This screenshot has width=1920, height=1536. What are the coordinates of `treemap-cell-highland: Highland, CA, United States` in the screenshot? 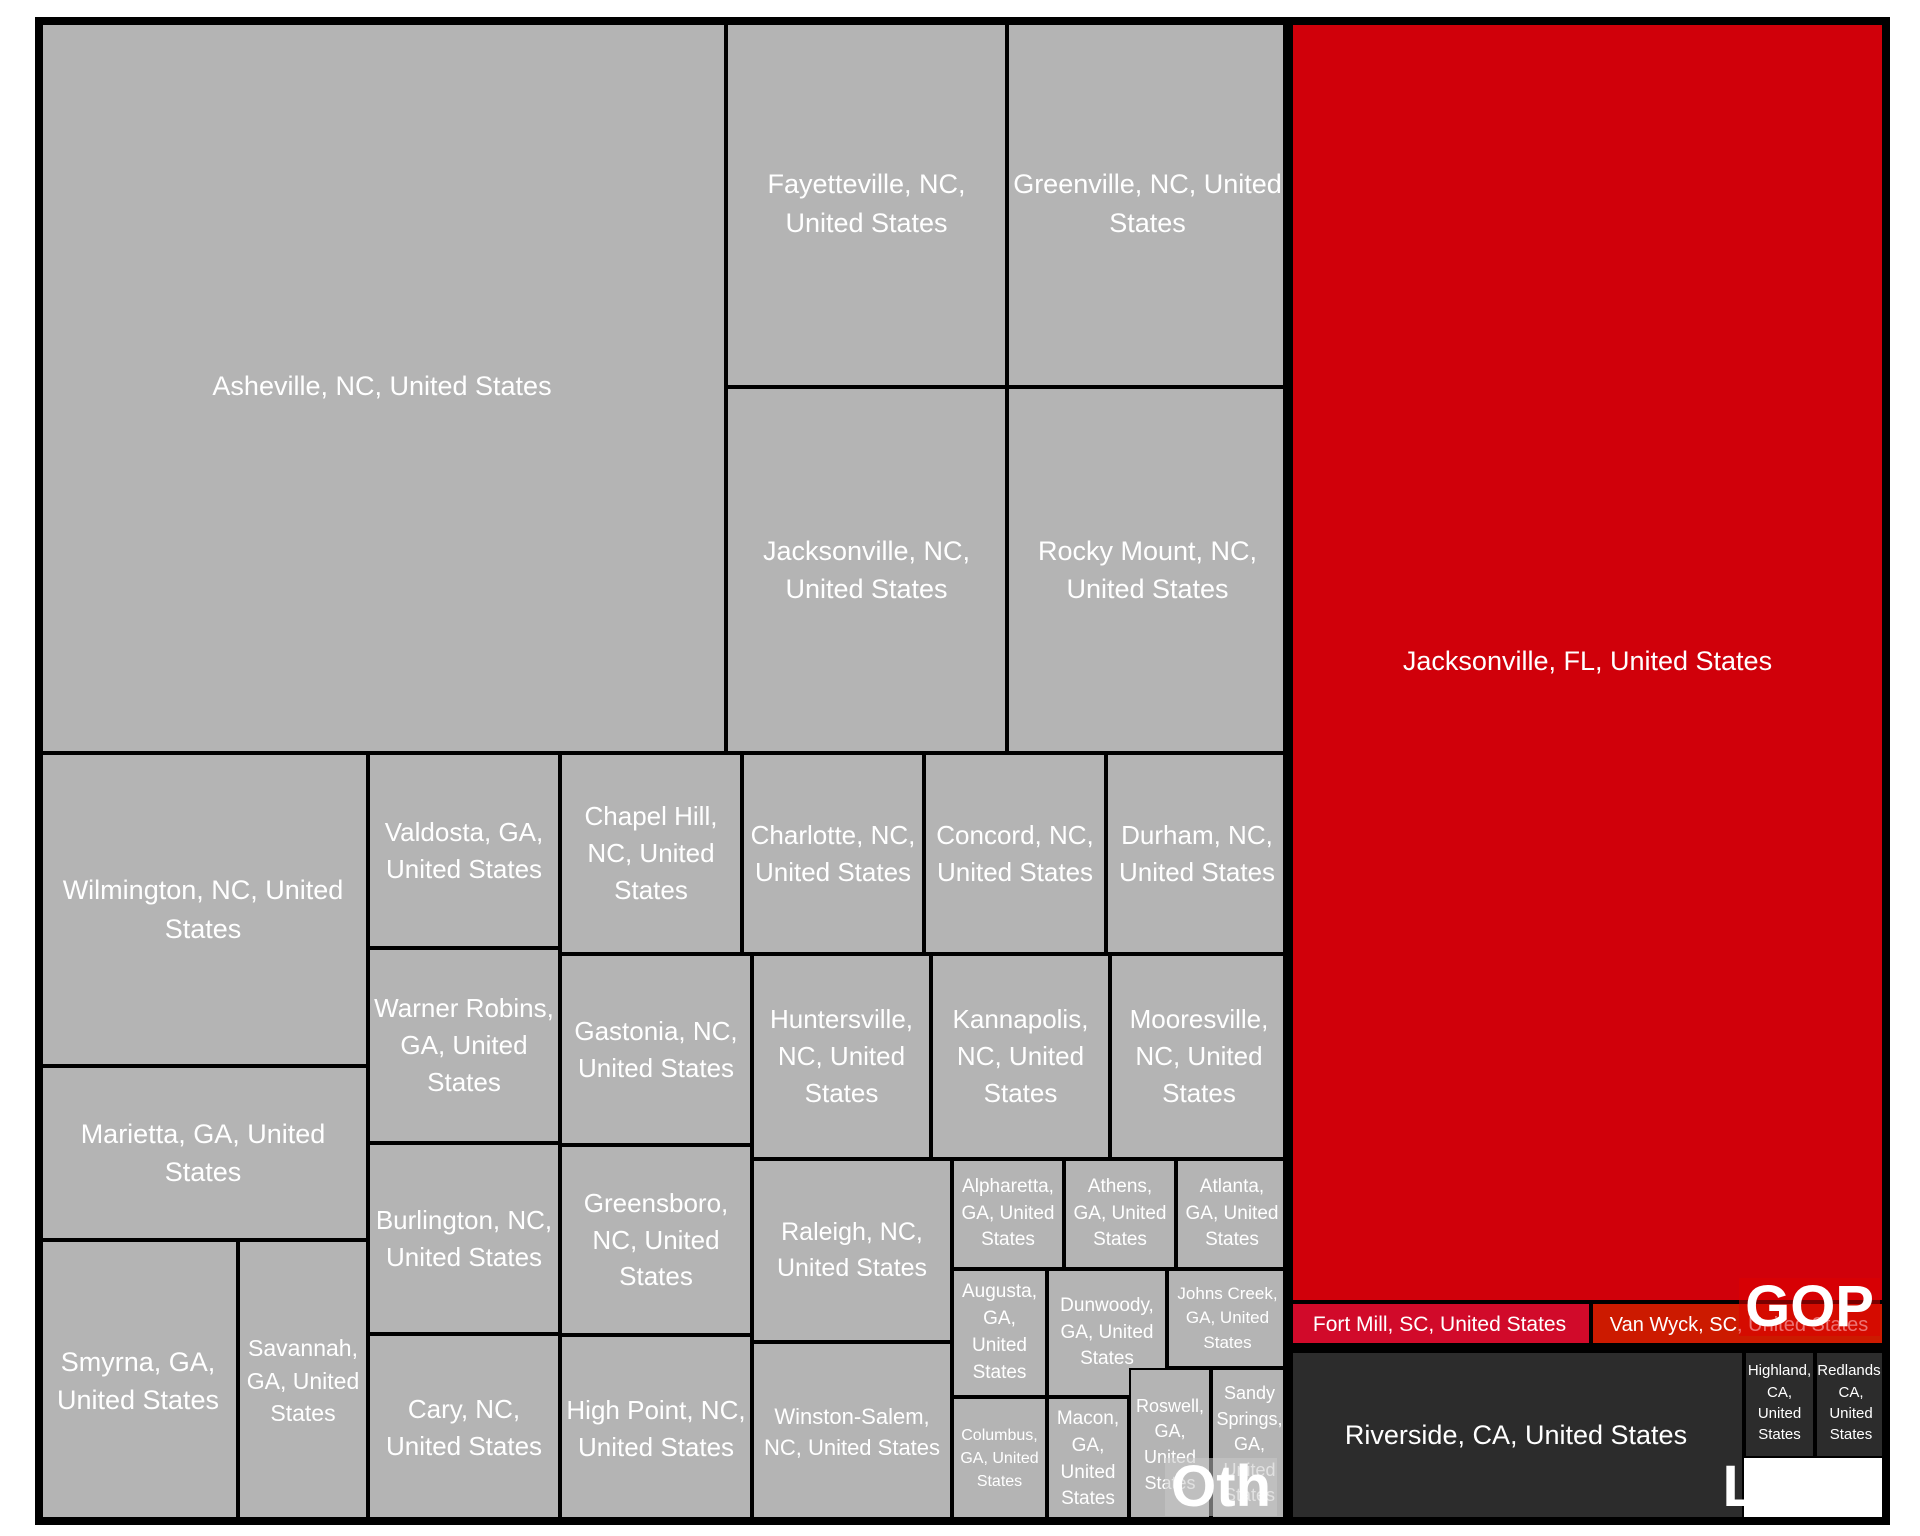 It's located at (1779, 1403).